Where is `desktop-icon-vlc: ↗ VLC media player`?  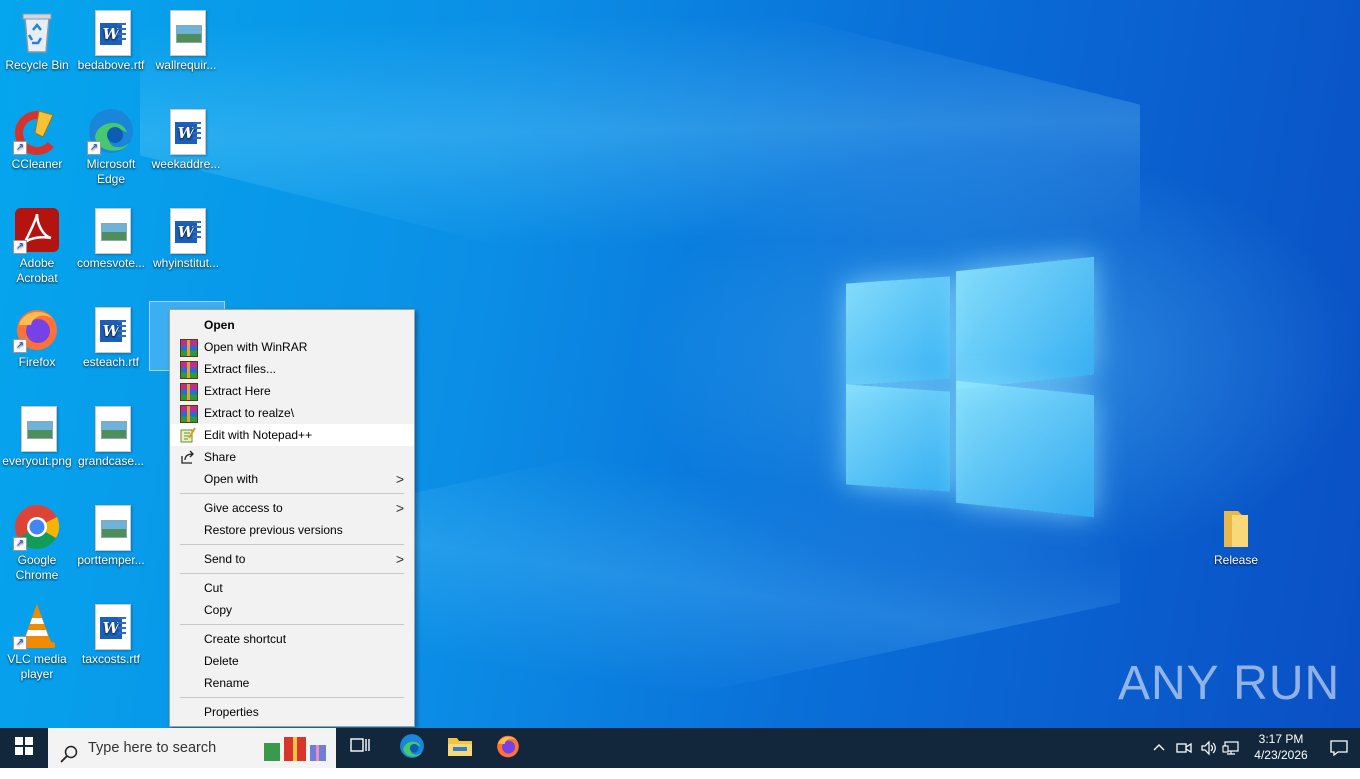
desktop-icon-vlc: ↗ VLC media player is located at coordinates (37, 639).